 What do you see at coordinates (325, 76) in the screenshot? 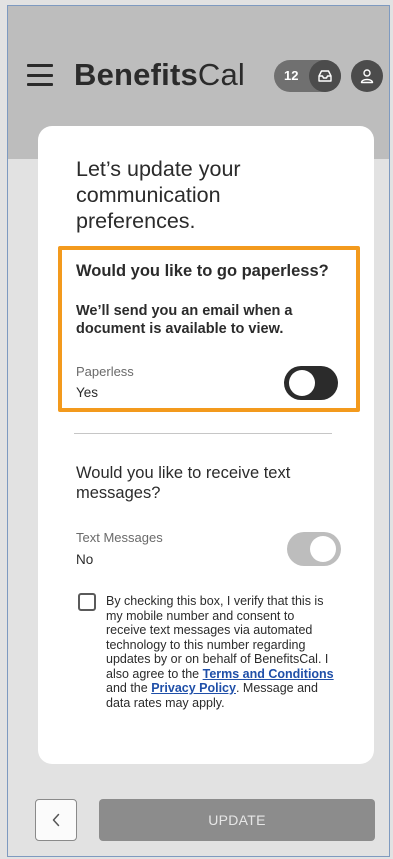
I see `inbox-icon` at bounding box center [325, 76].